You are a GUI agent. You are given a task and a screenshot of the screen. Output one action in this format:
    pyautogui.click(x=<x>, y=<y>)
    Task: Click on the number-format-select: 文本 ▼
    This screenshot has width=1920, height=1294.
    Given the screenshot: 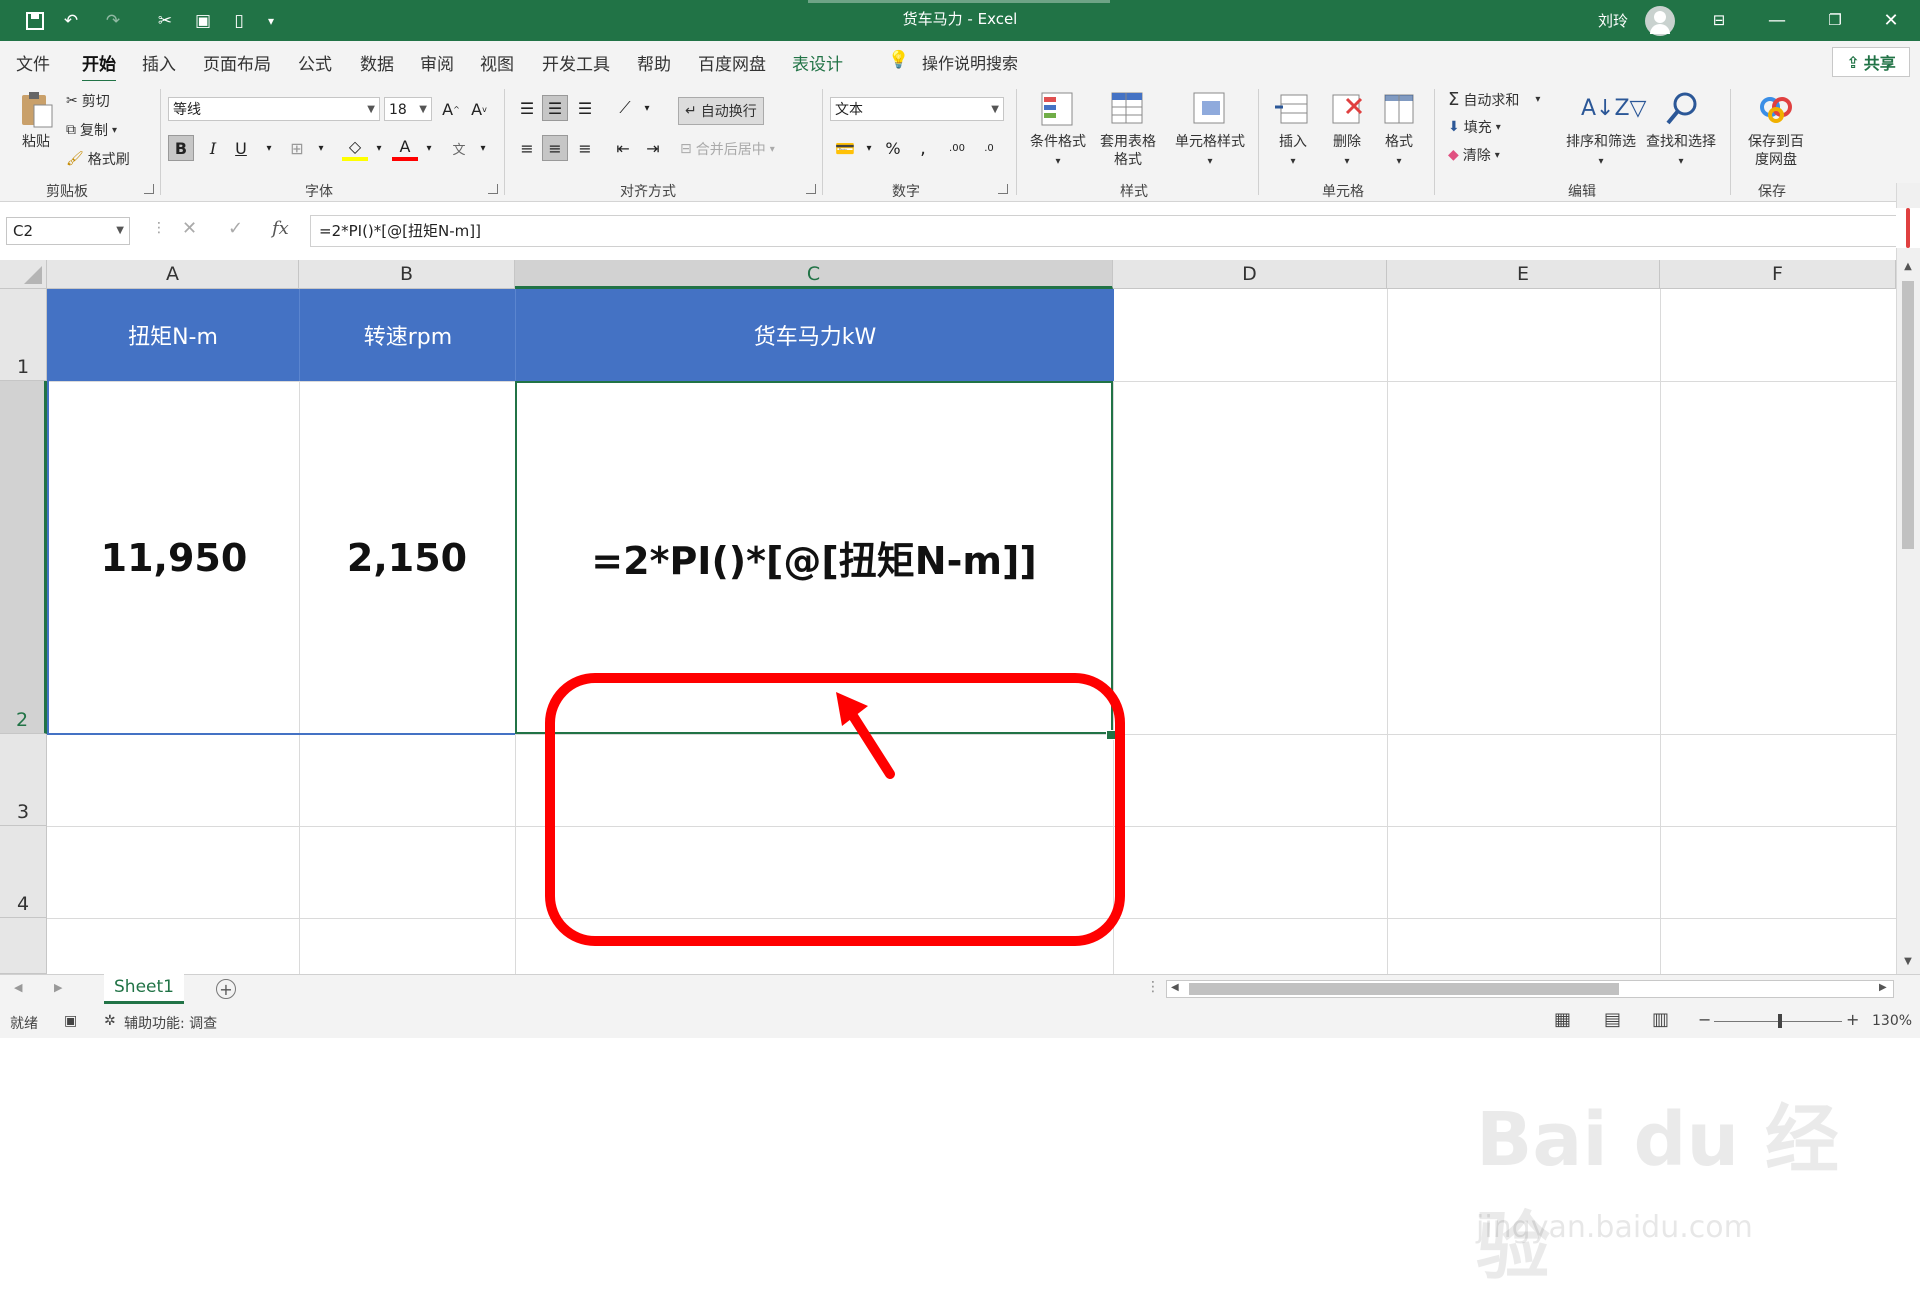 What is the action you would take?
    pyautogui.click(x=917, y=109)
    